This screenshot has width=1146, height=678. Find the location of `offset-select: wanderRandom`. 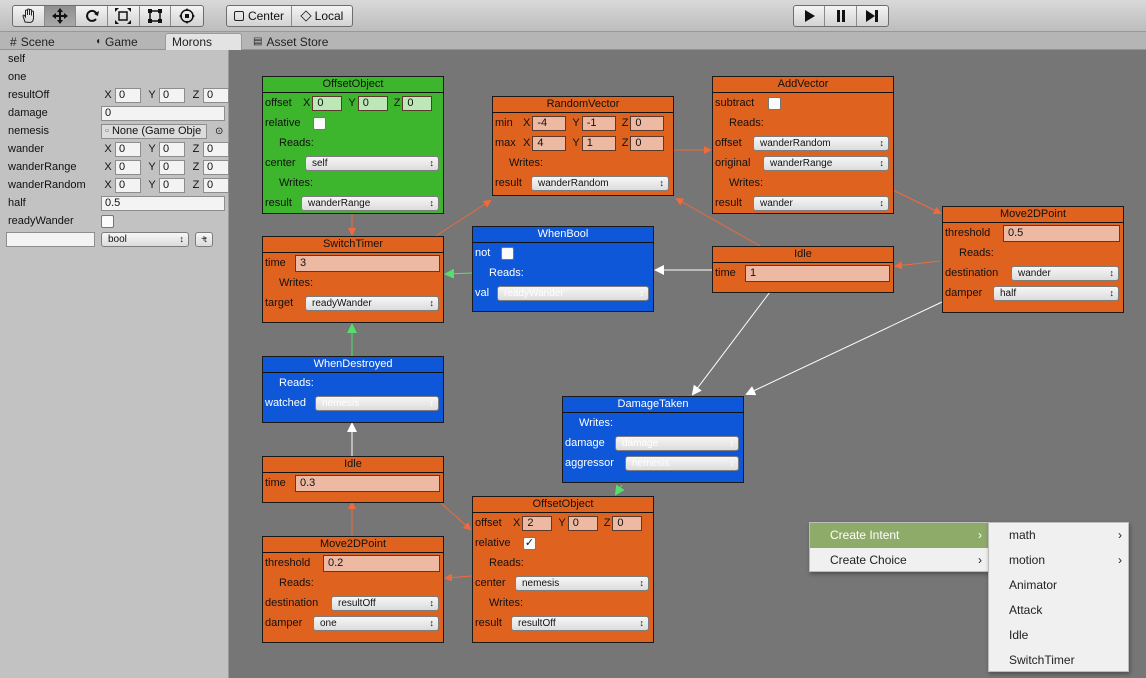

offset-select: wanderRandom is located at coordinates (821, 143).